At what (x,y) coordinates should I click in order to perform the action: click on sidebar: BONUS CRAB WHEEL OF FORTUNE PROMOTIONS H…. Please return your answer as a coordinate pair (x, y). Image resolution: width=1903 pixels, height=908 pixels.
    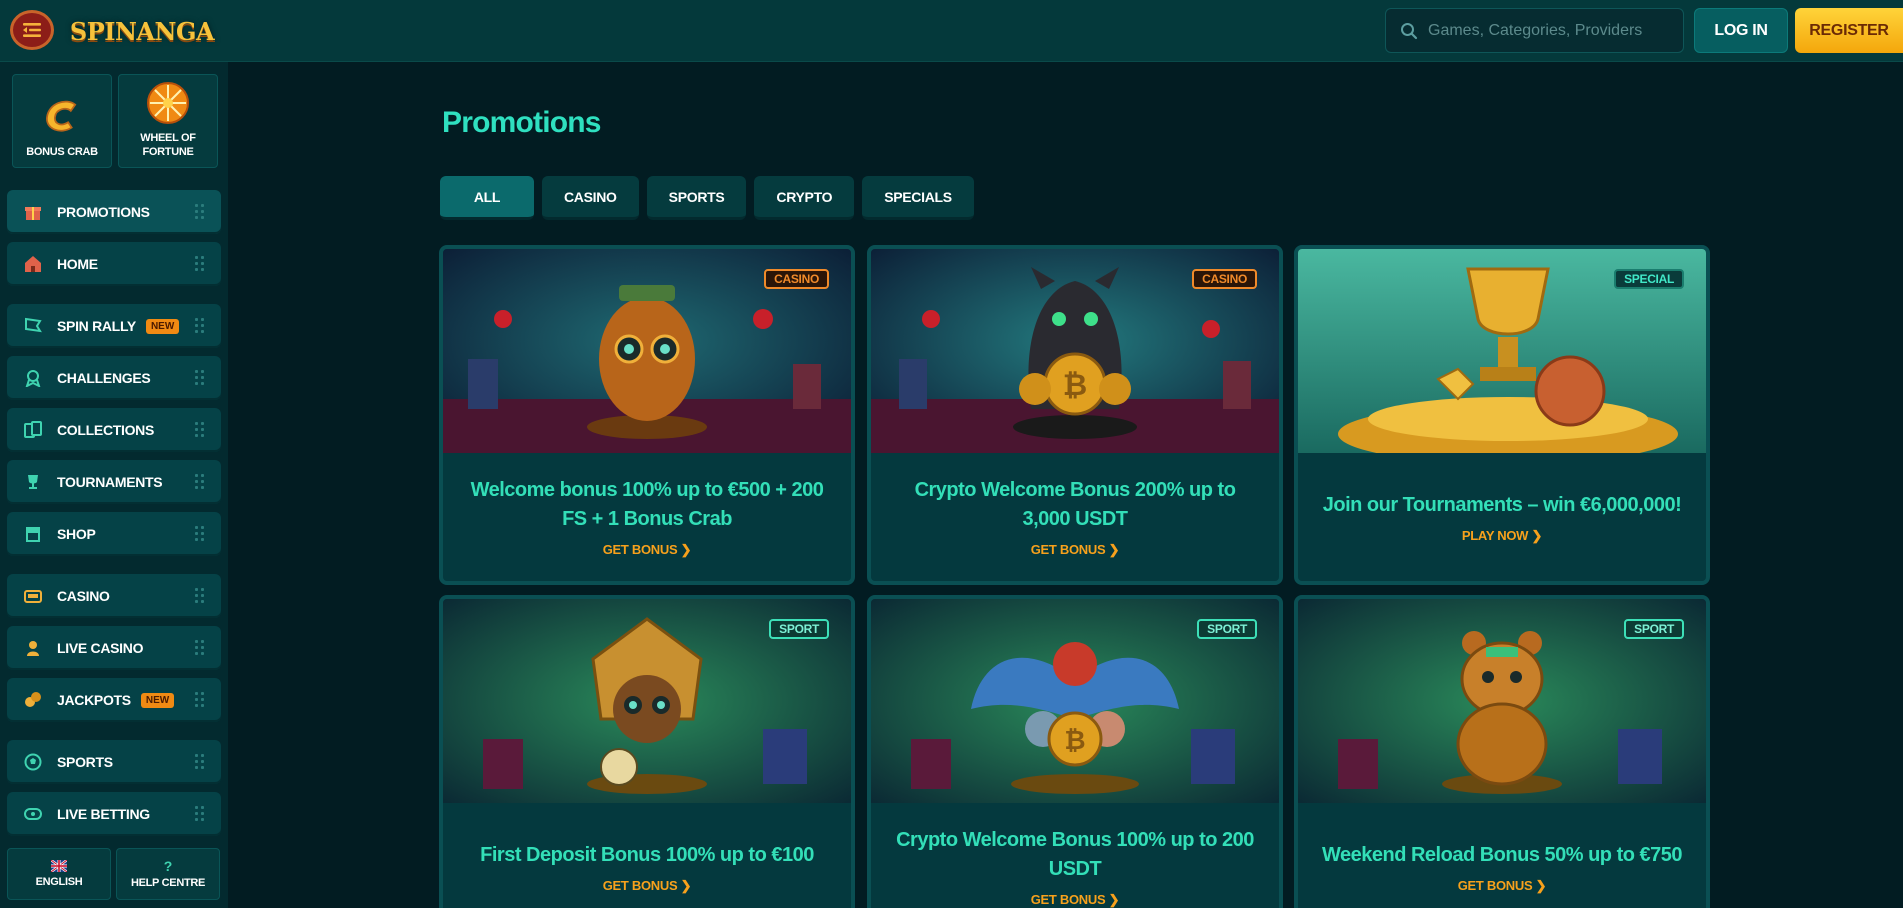
    Looking at the image, I should click on (114, 485).